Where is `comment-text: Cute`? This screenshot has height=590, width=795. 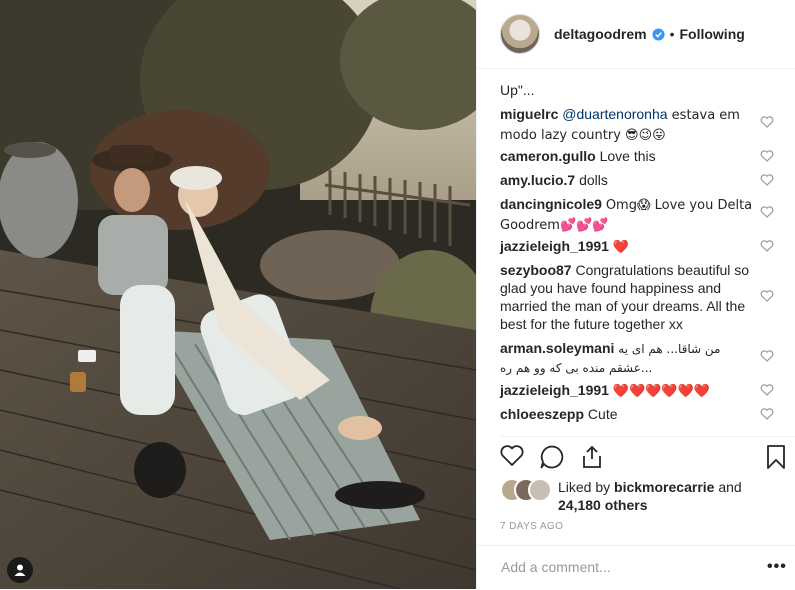
comment-text: Cute is located at coordinates (602, 414).